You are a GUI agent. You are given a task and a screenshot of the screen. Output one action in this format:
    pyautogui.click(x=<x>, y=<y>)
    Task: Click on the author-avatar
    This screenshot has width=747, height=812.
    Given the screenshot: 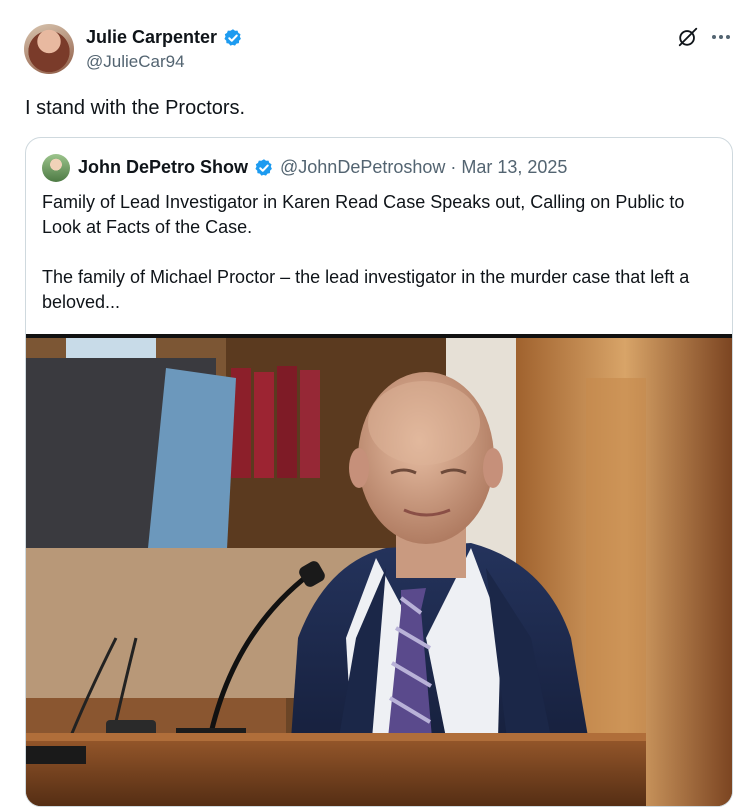 What is the action you would take?
    pyautogui.click(x=49, y=49)
    